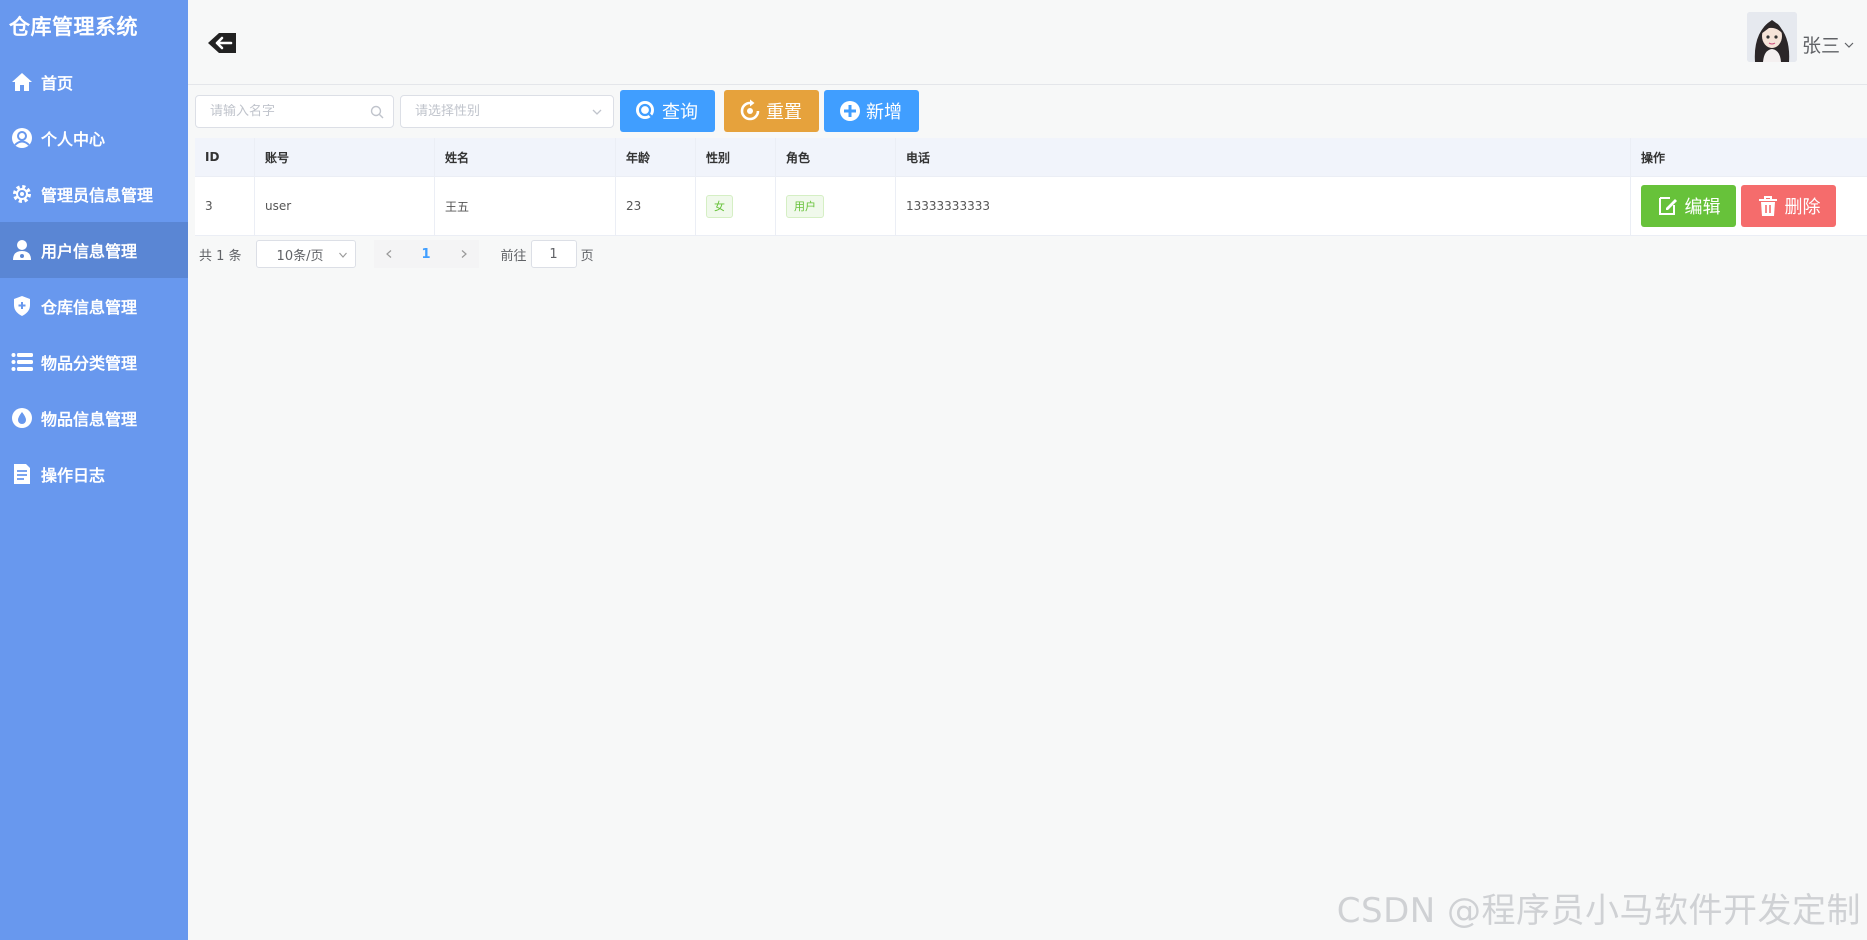 The height and width of the screenshot is (940, 1867). What do you see at coordinates (836, 206) in the screenshot?
I see `cell-role: 用户` at bounding box center [836, 206].